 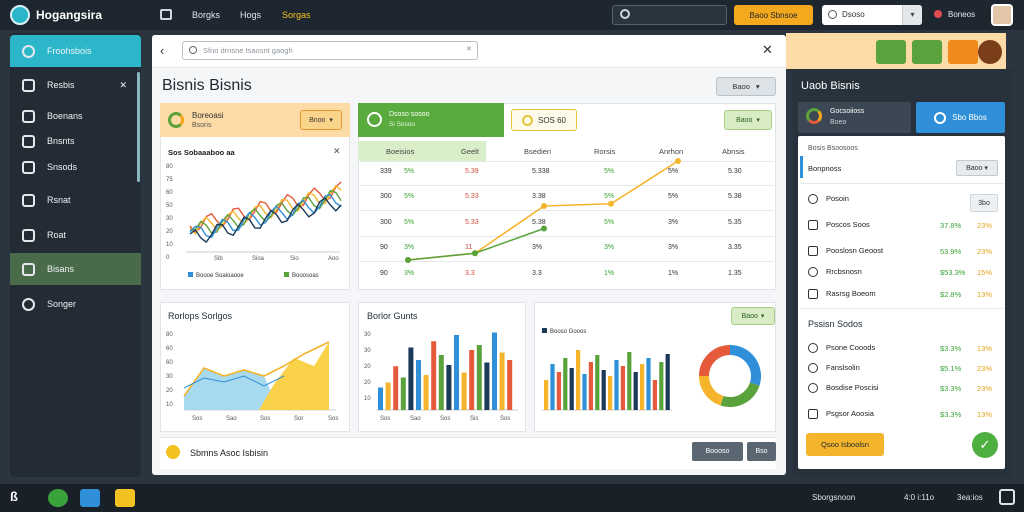 I want to click on right-list, so click(x=901, y=302).